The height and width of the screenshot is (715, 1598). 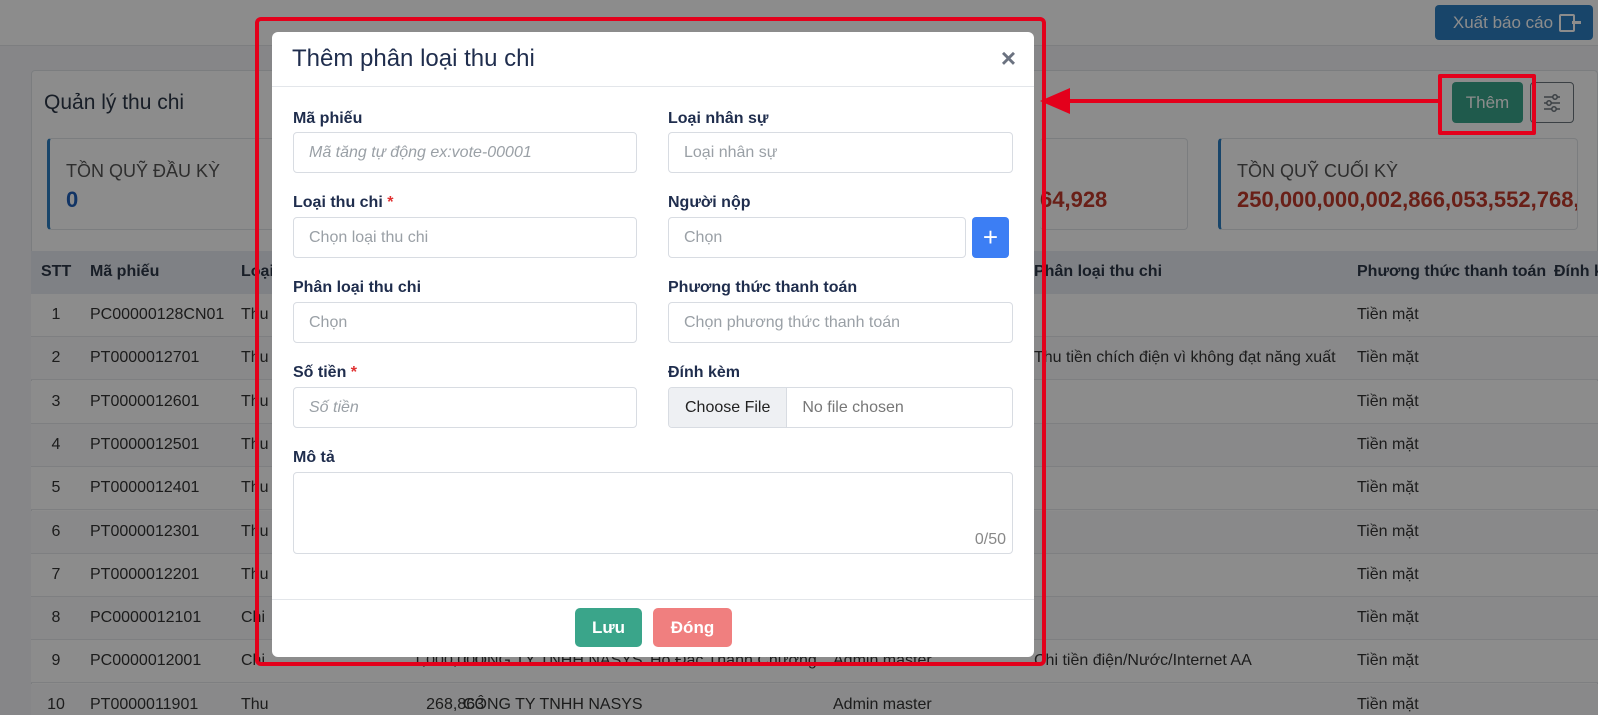 I want to click on annotation-arrow-head, so click(x=1055, y=101).